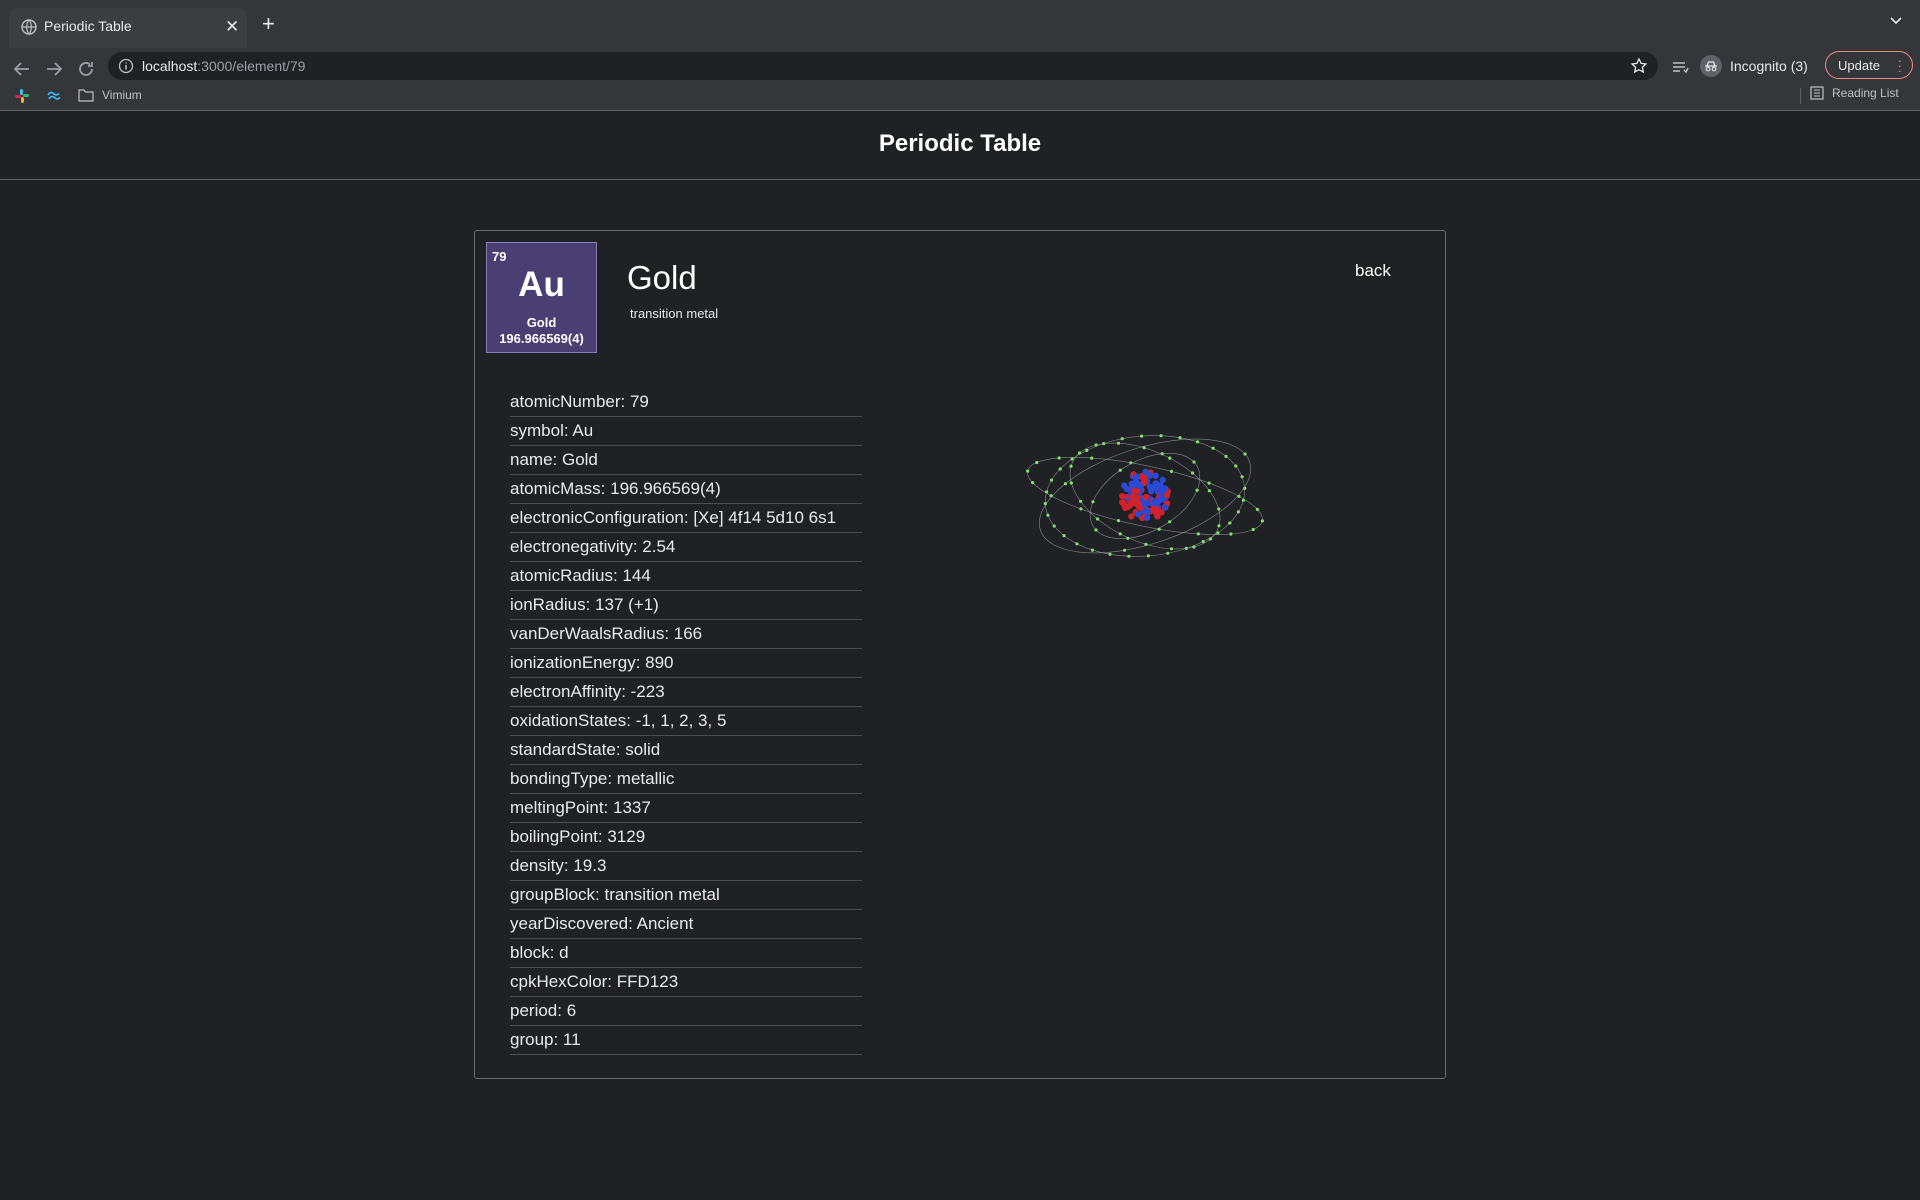  I want to click on bookmark-label: Vimium, so click(122, 95).